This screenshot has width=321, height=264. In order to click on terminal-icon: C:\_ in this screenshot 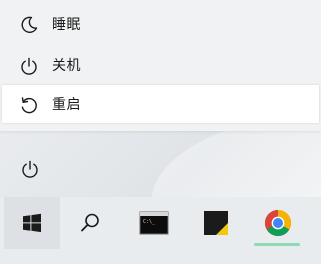, I will do `click(154, 223)`.